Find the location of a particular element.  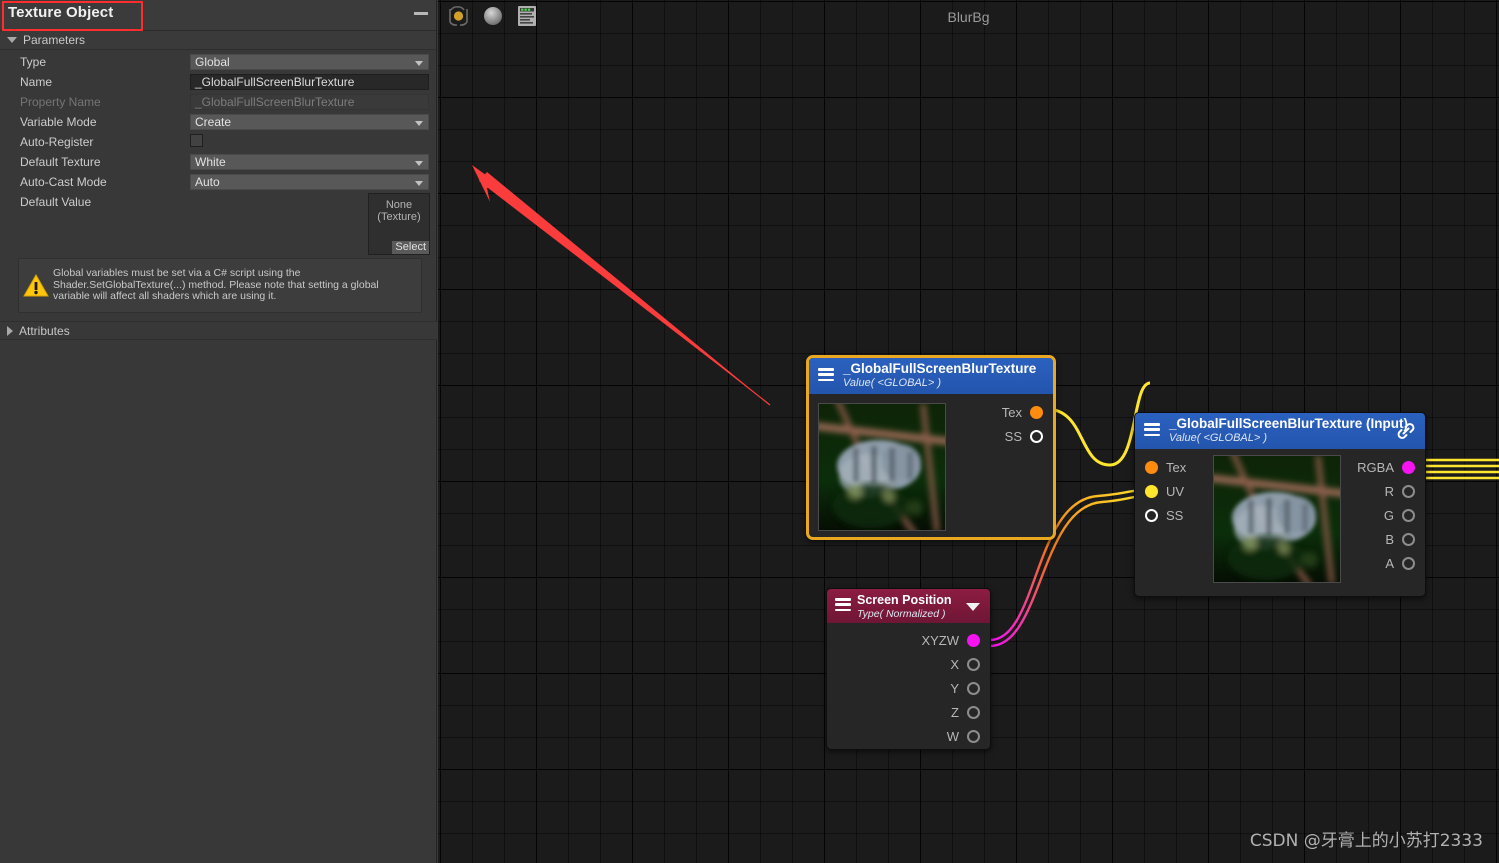

port-row-z: Z is located at coordinates (955, 712).